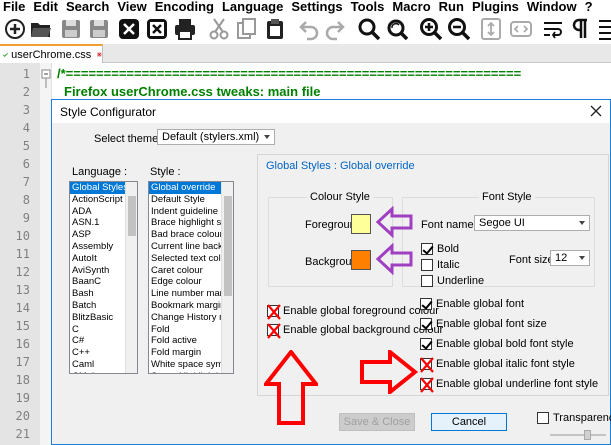 Image resolution: width=611 pixels, height=445 pixels. Describe the element at coordinates (26, 200) in the screenshot. I see `line-number: 8` at that location.